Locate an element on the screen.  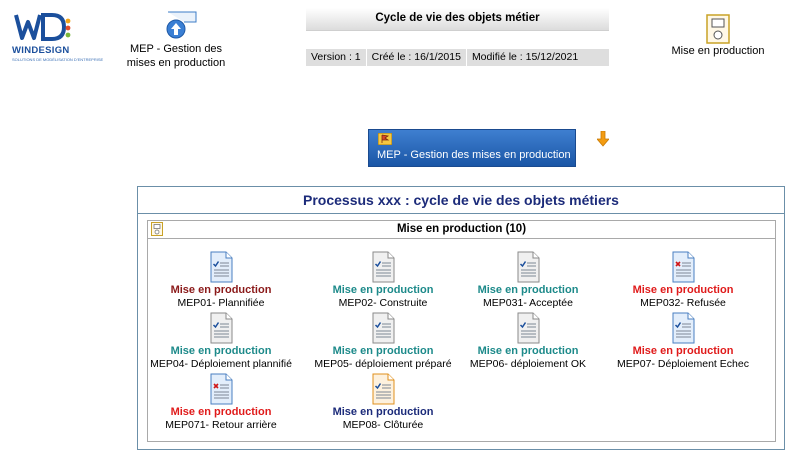
state-item: Mise en production MEP08- Clôturée is located at coordinates (383, 402).